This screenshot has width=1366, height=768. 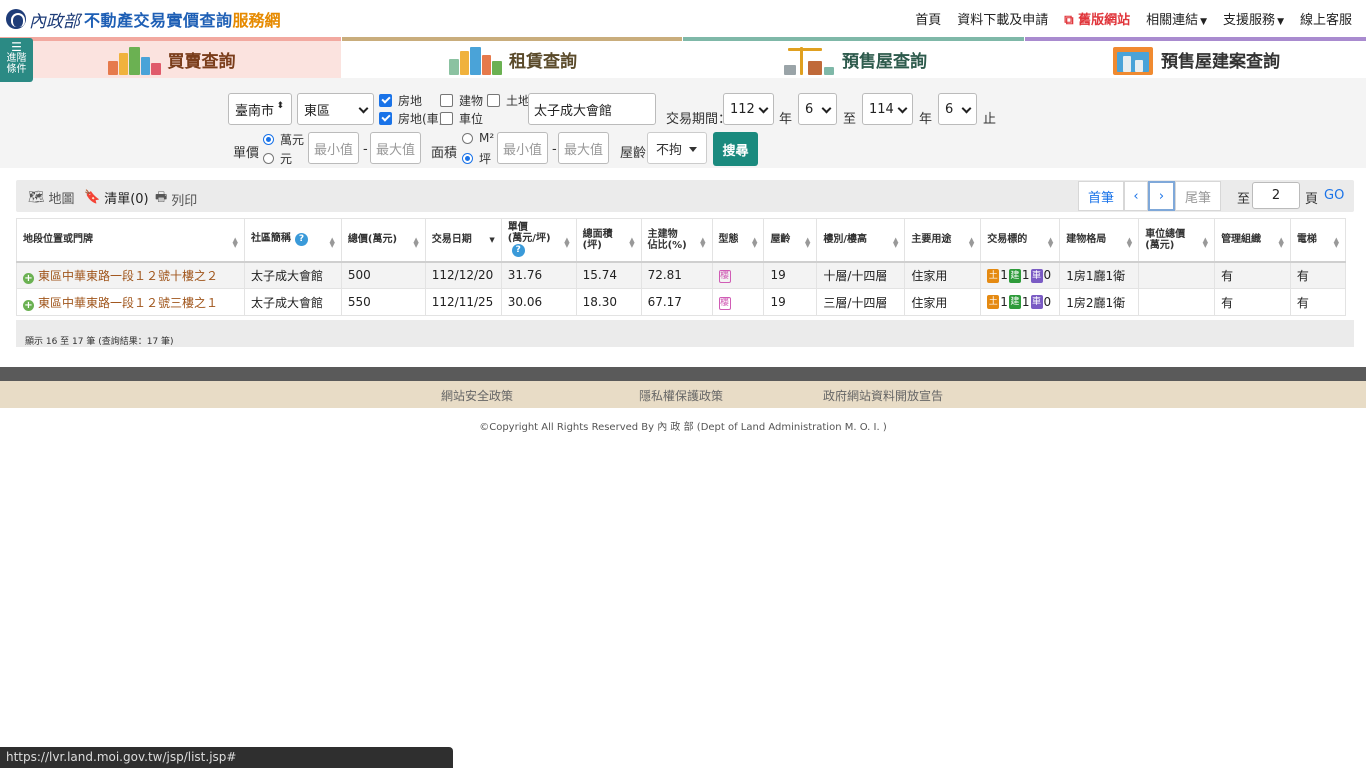 I want to click on address-link: 東區中華東路一段１２號十樓之２, so click(x=128, y=276).